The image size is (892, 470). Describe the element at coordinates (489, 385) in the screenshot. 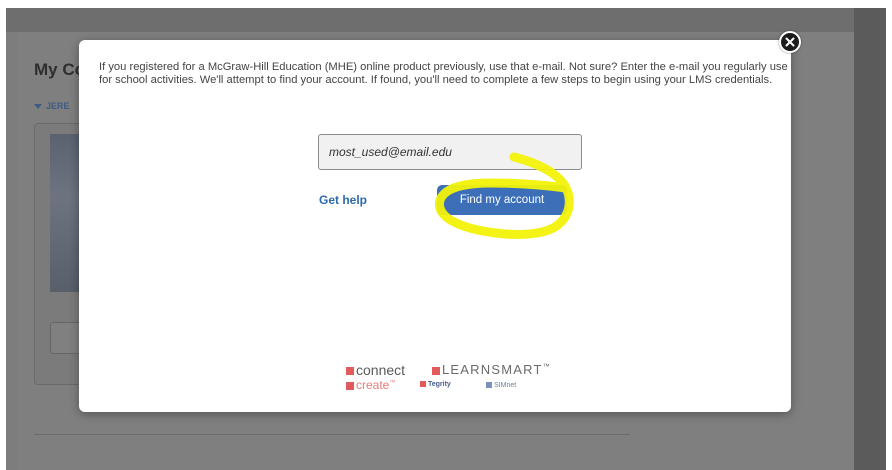

I see `simnet-mark-icon` at that location.